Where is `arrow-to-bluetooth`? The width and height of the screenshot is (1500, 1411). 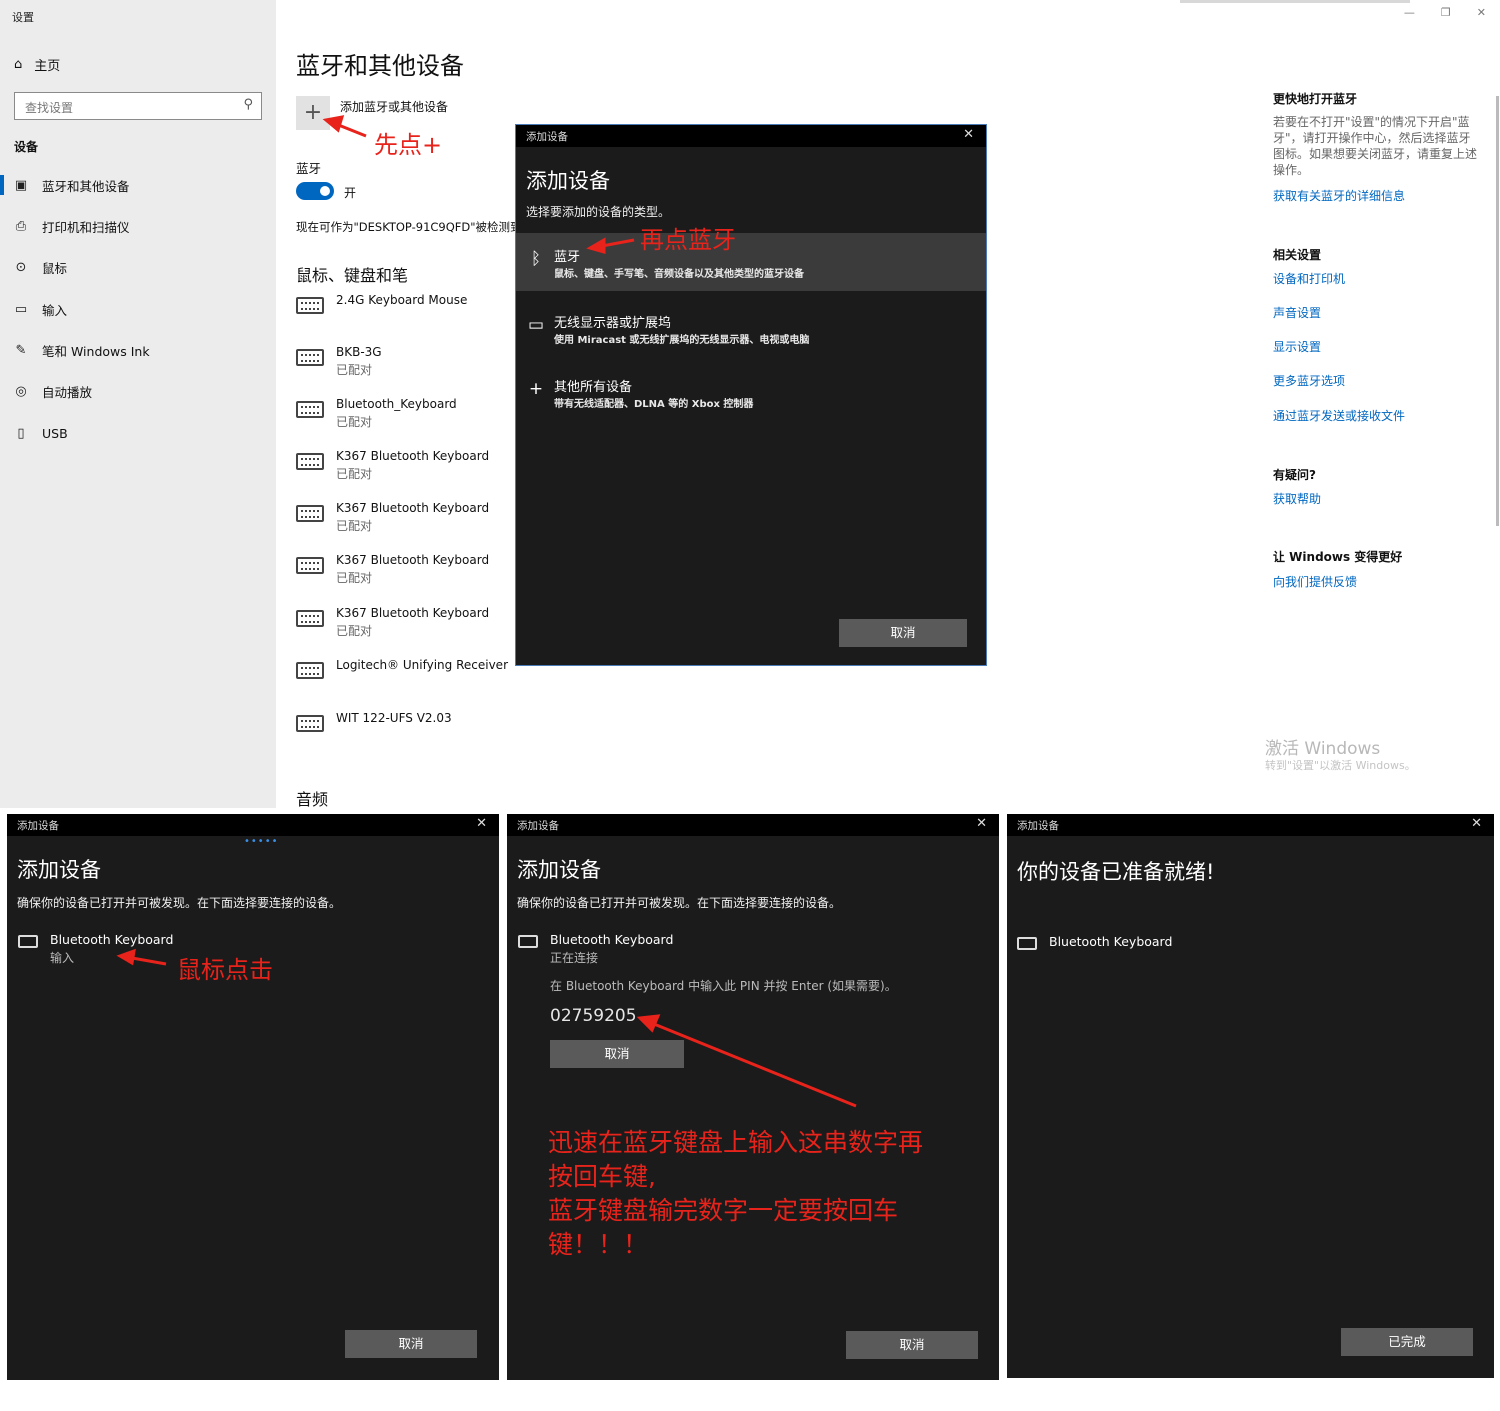 arrow-to-bluetooth is located at coordinates (618, 243).